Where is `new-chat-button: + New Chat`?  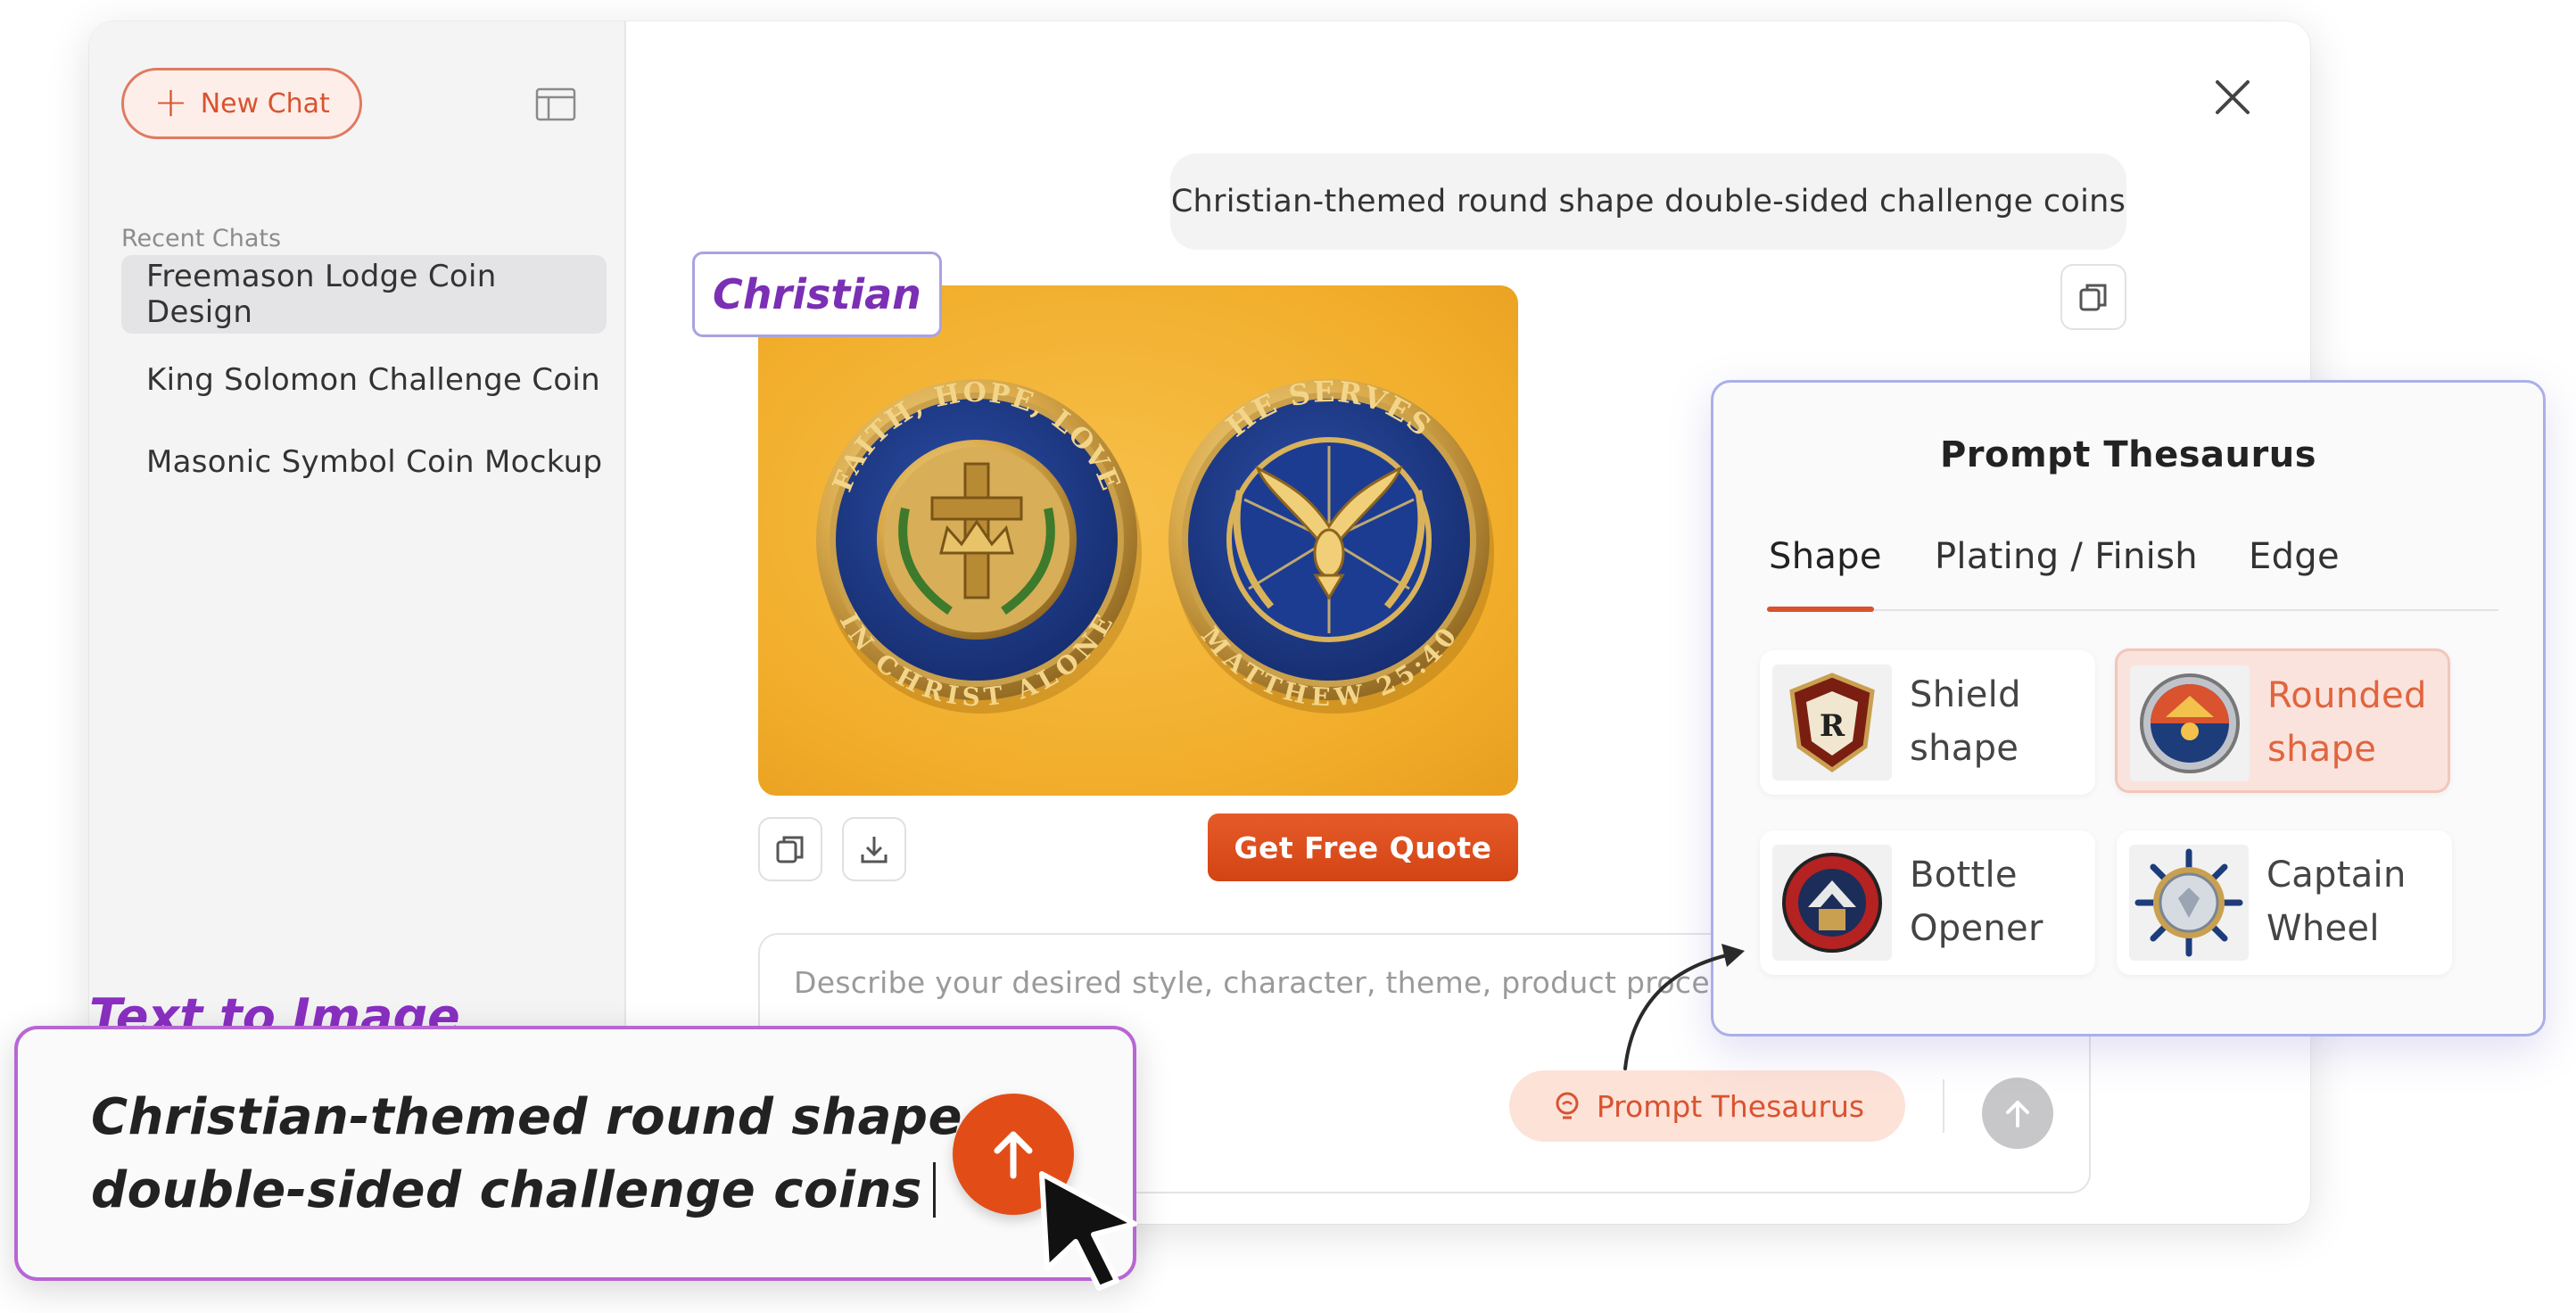 new-chat-button: + New Chat is located at coordinates (241, 103).